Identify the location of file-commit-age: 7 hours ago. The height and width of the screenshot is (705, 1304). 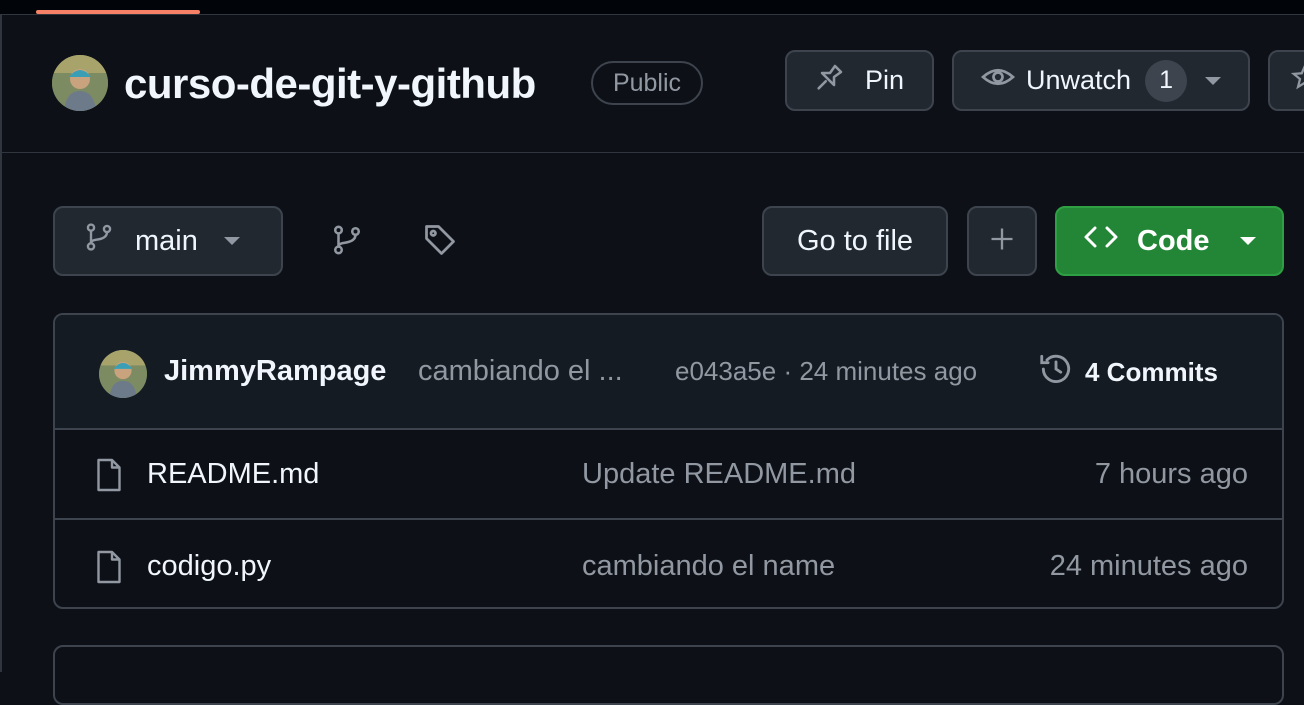
(1171, 474).